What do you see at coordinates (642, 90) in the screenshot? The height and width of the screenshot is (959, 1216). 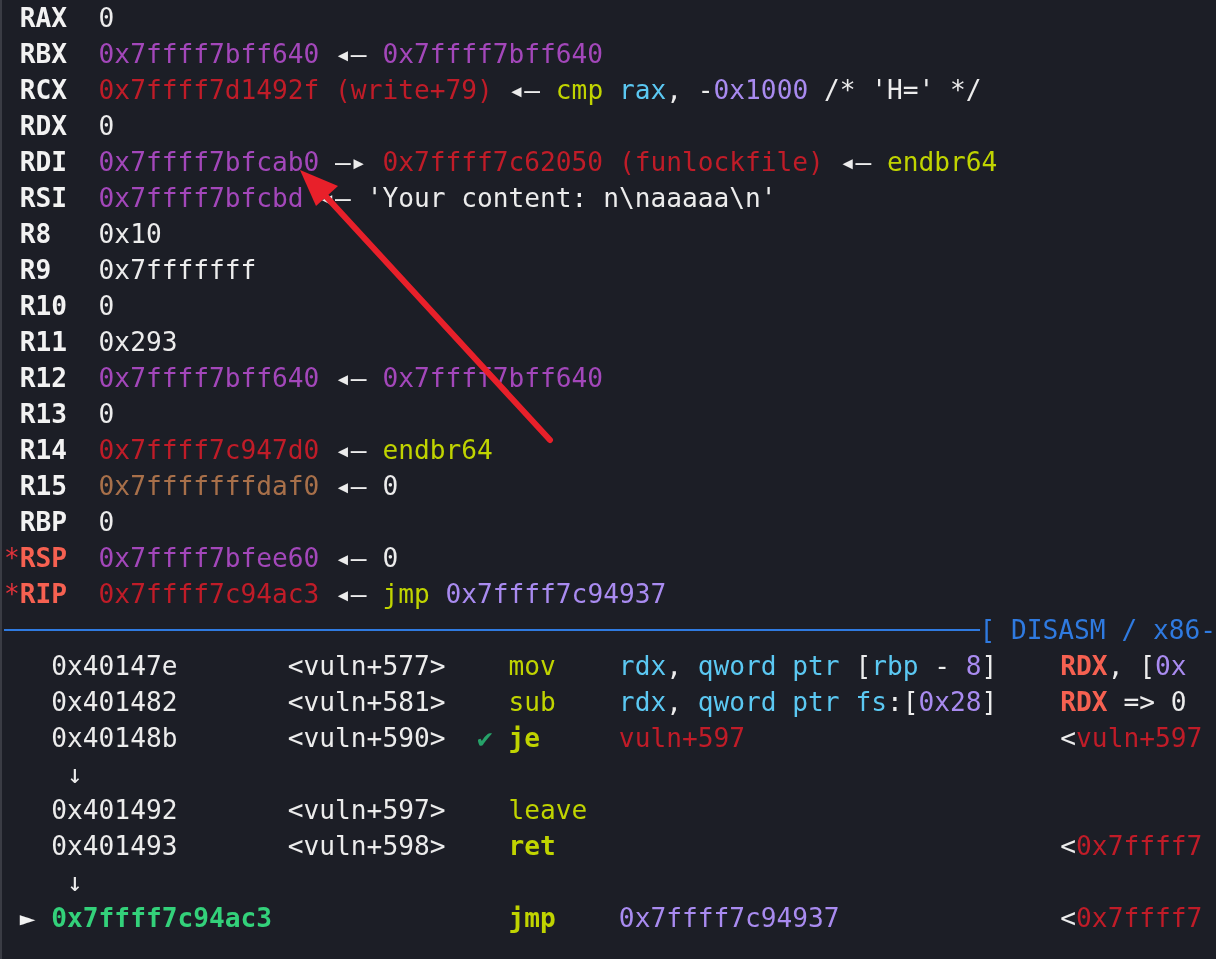 I see `register: rax` at bounding box center [642, 90].